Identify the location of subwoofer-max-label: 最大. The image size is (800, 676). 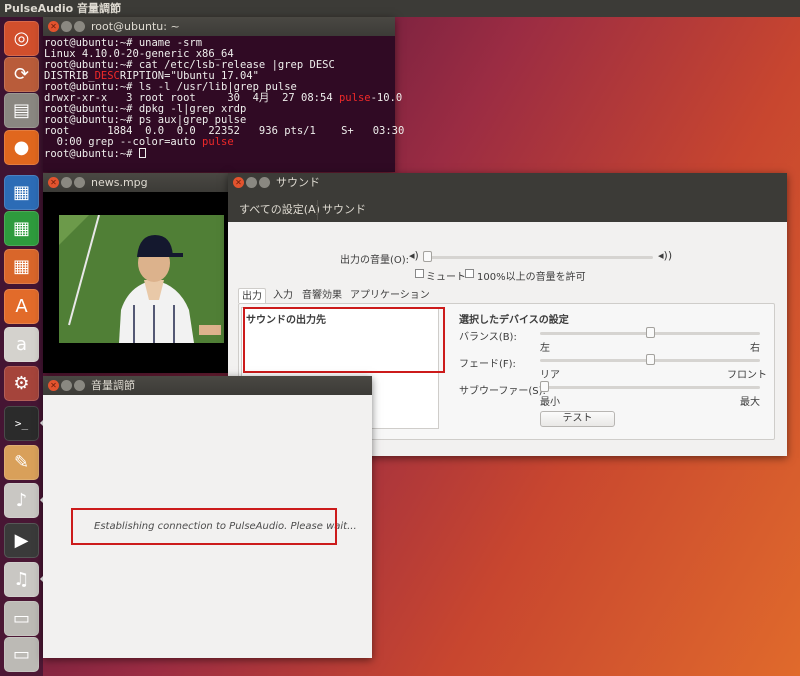
(750, 402).